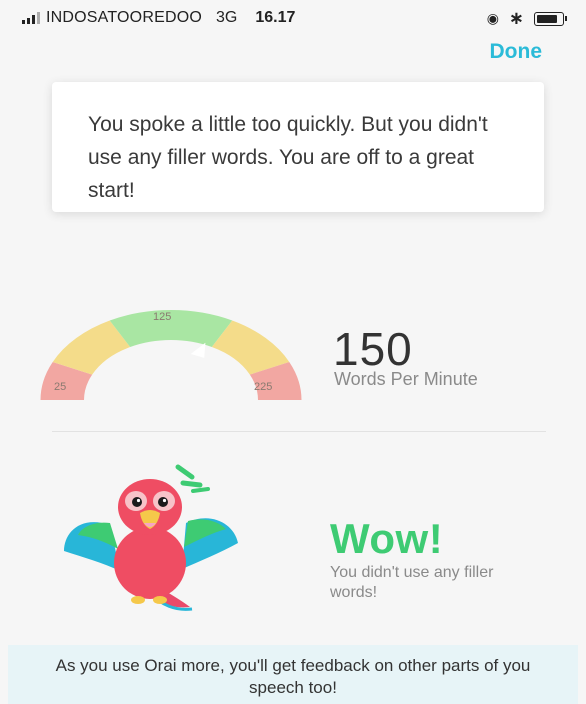 The image size is (586, 704). Describe the element at coordinates (60, 387) in the screenshot. I see `gauge-min-label: 25` at that location.